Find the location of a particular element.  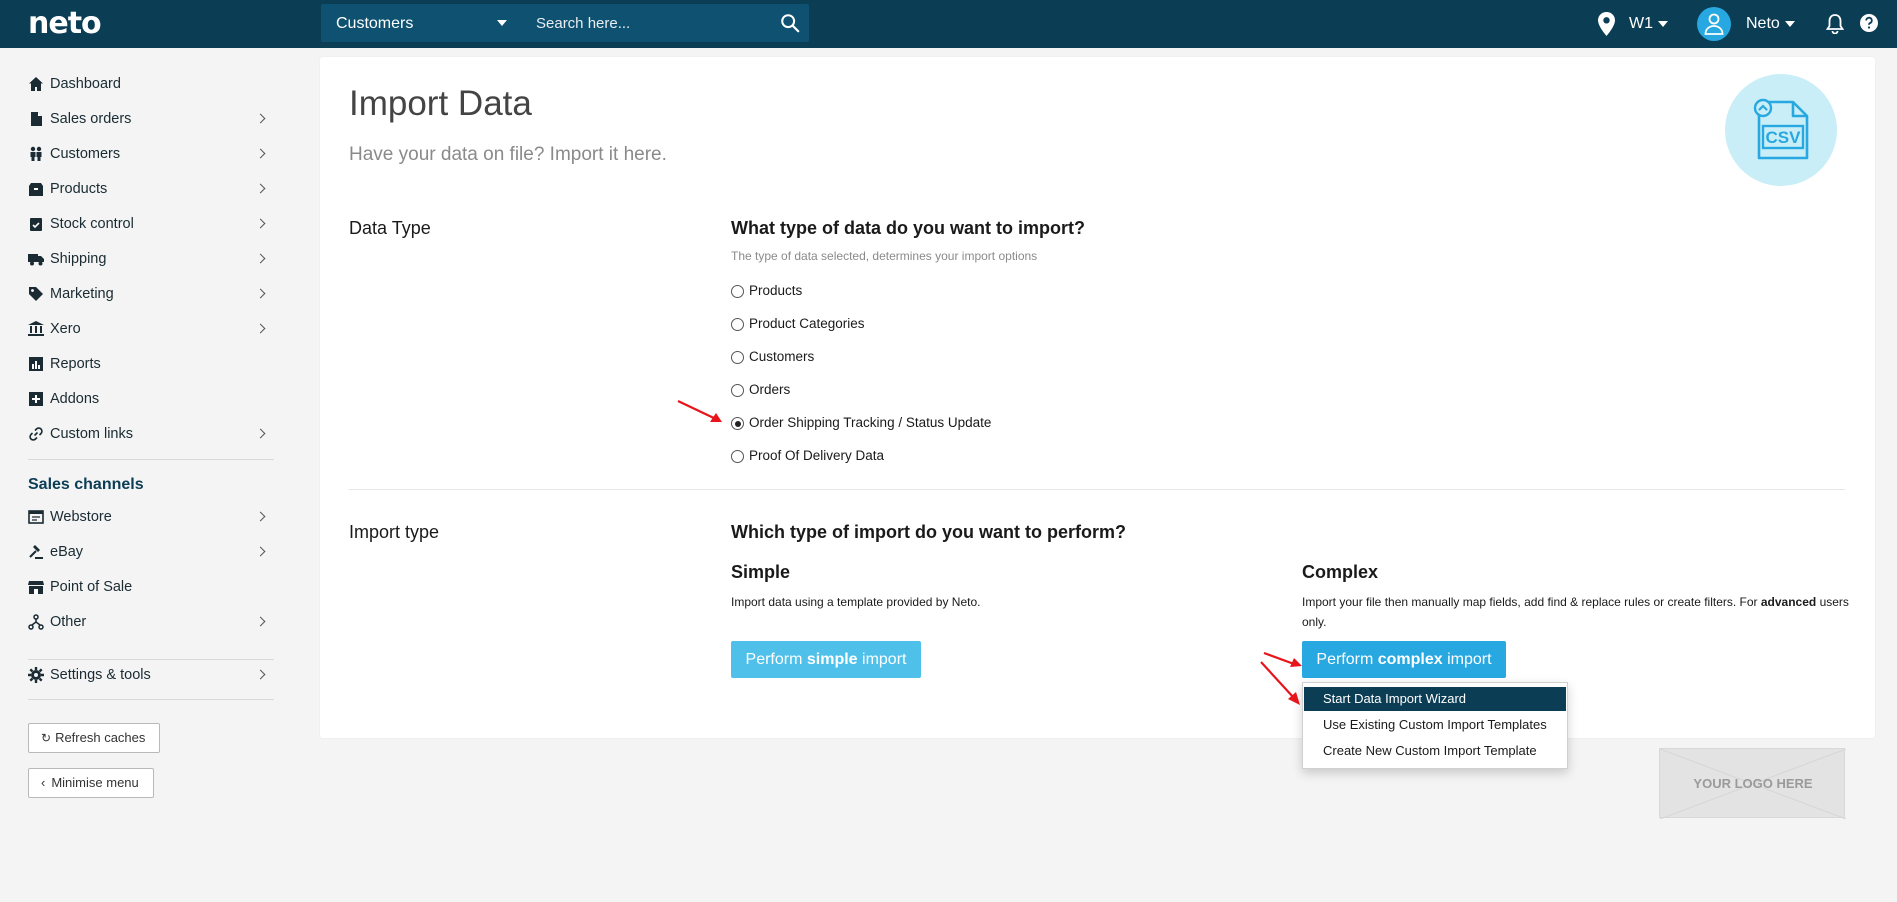

sidebar-item-custom-links: Custom links is located at coordinates (151, 434).